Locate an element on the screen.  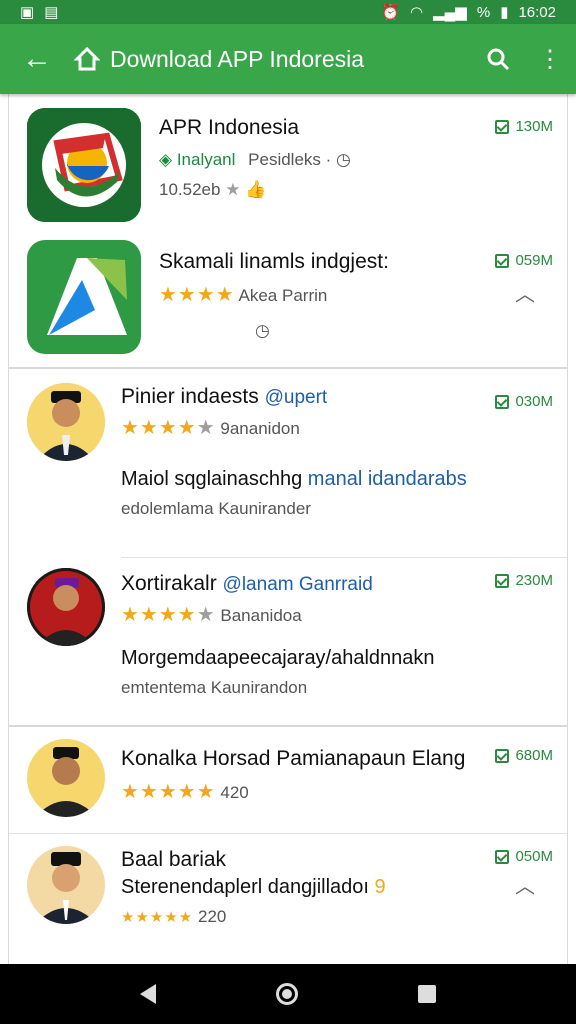
nav-back-icon is located at coordinates (148, 994).